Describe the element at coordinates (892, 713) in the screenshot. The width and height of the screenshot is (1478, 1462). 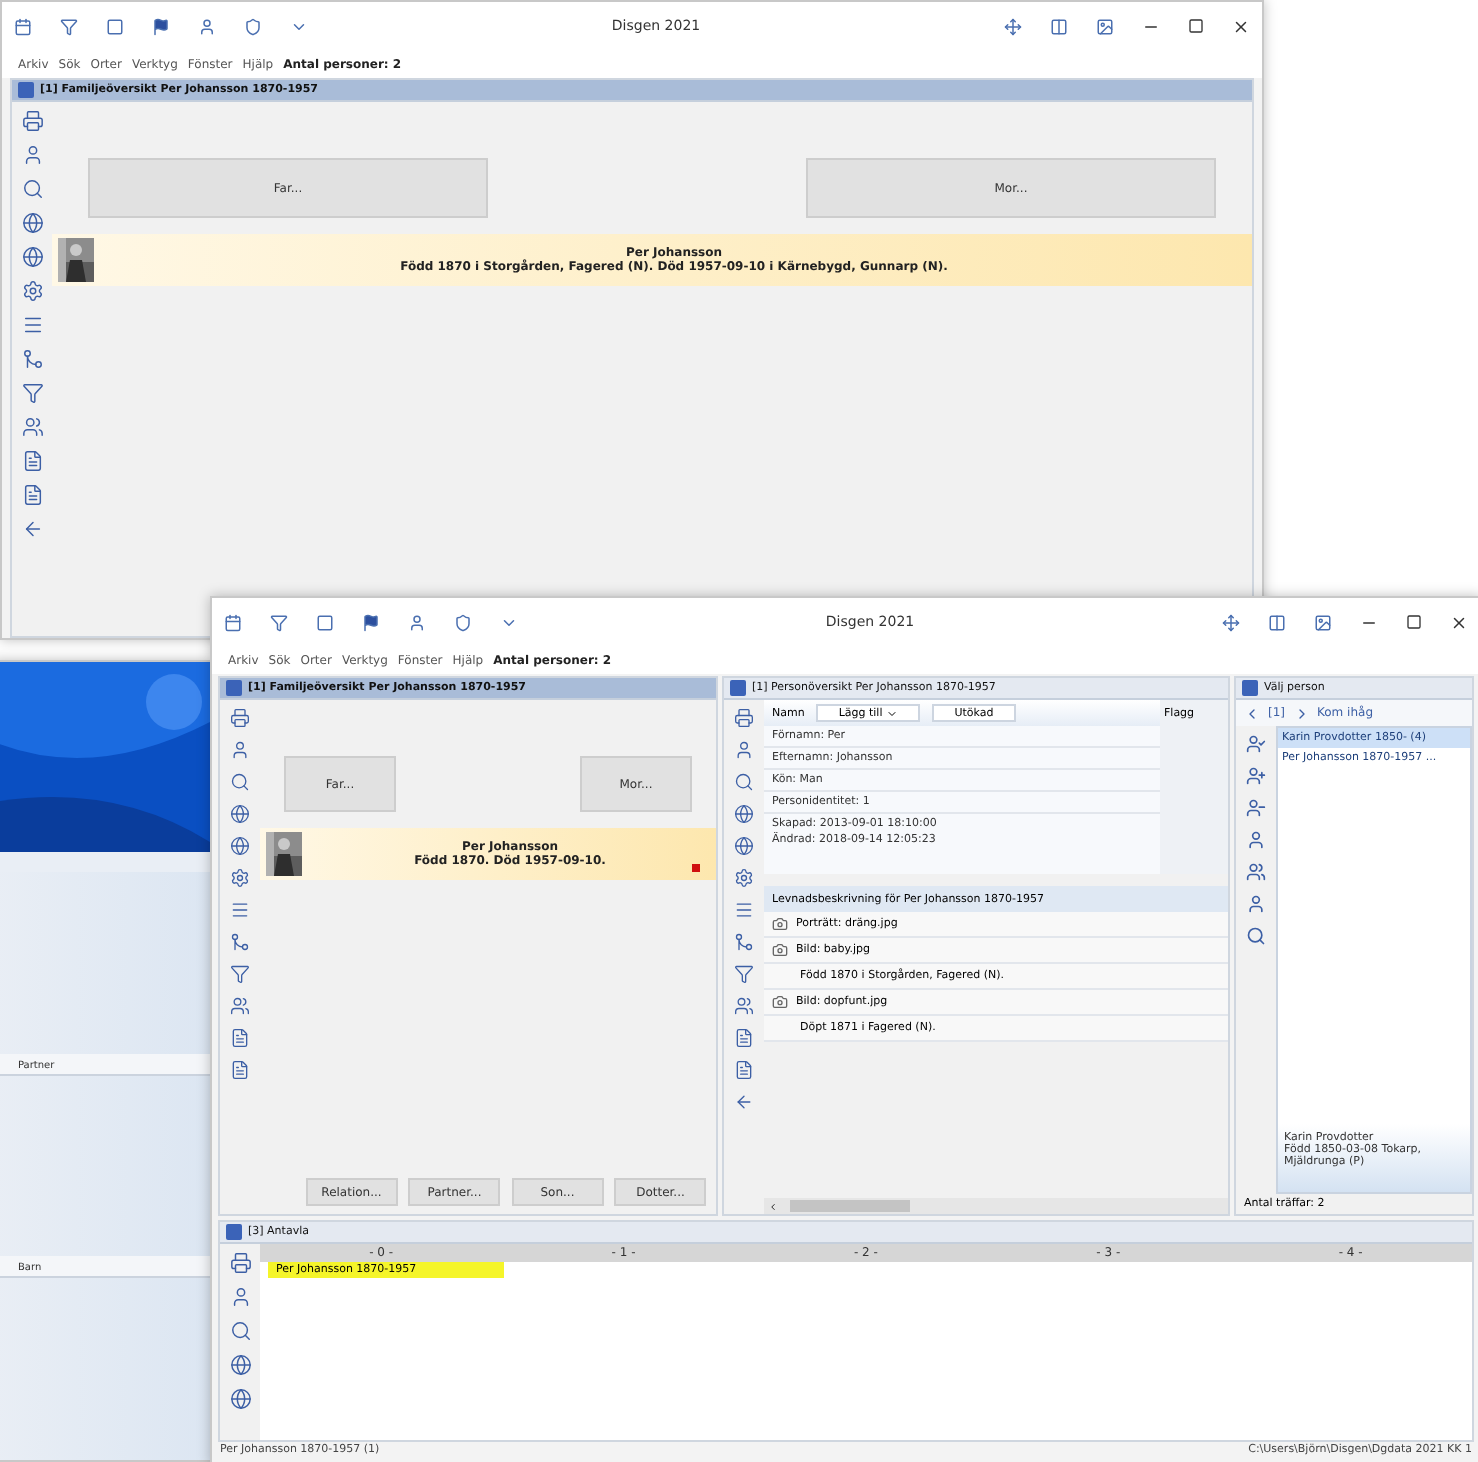
I see `caret-icon` at that location.